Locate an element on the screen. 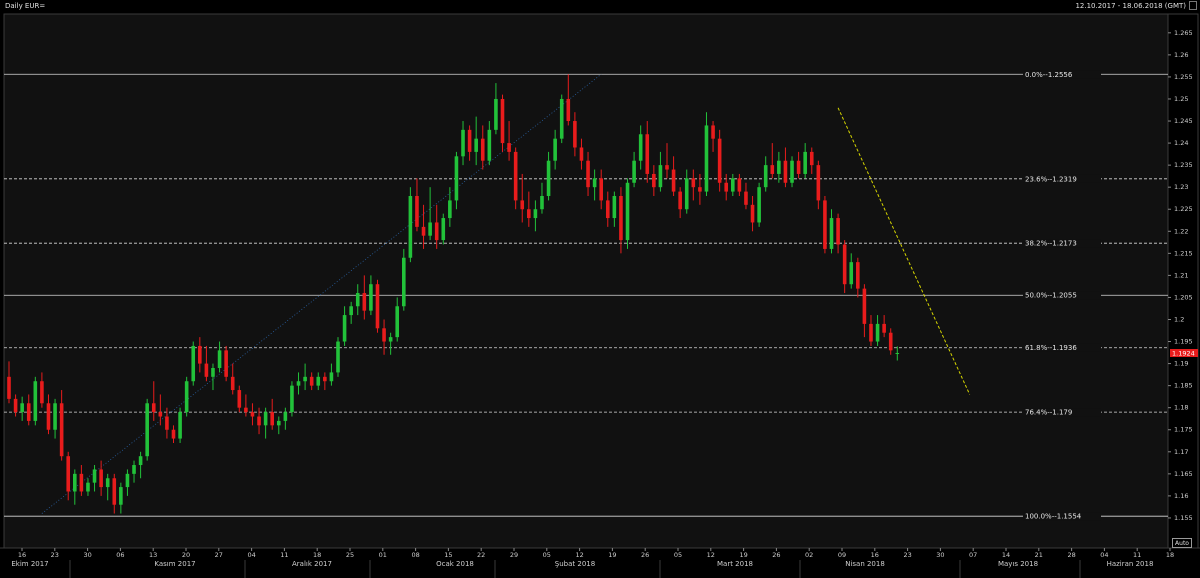 The width and height of the screenshot is (1200, 578). fib-label: 23.6%--1.2319 is located at coordinates (1051, 179).